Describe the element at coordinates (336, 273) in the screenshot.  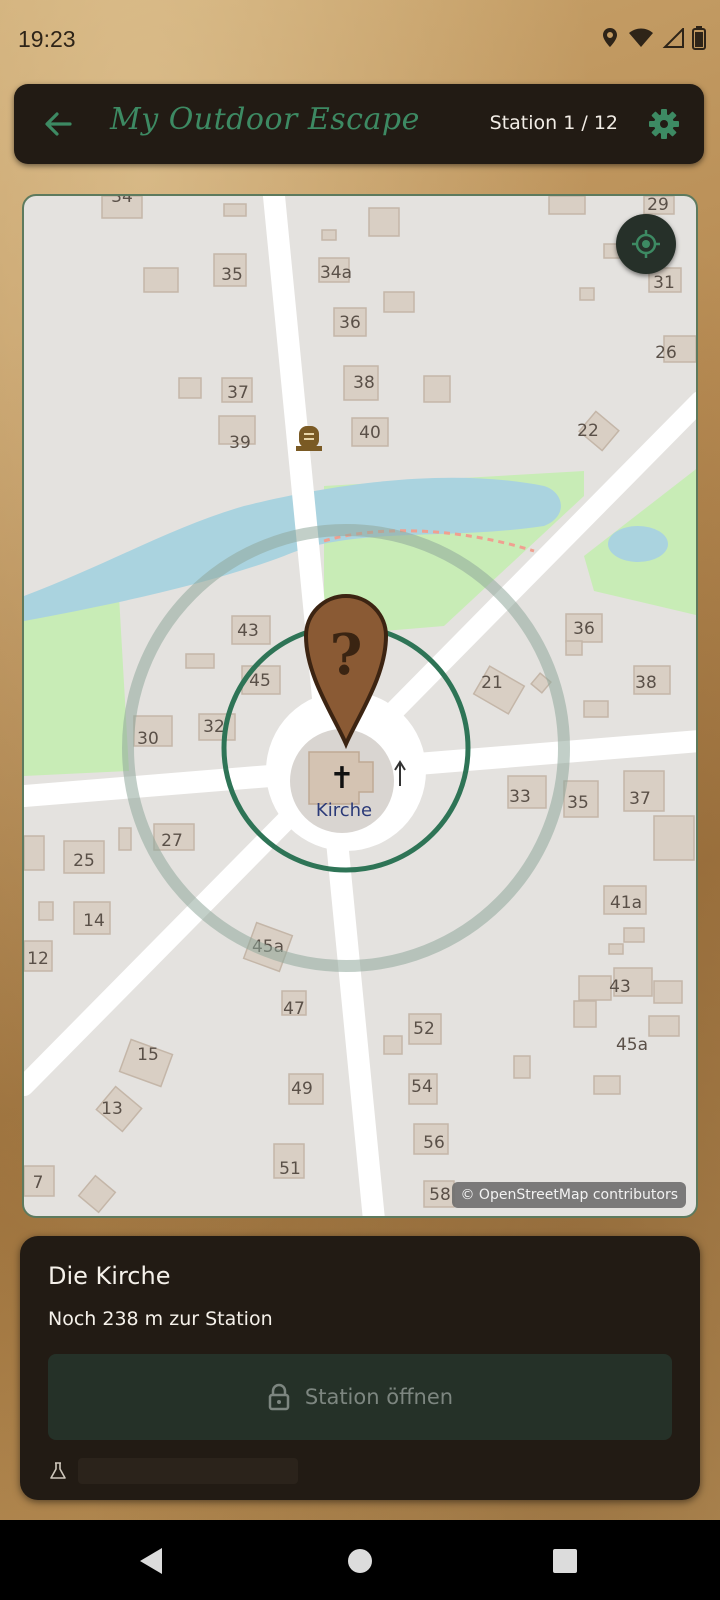
I see `house-number: 34a` at that location.